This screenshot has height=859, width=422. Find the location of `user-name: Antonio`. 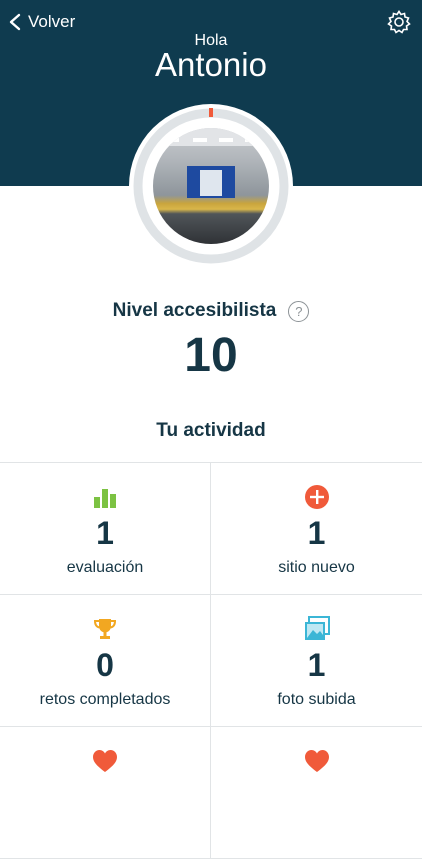

user-name: Antonio is located at coordinates (211, 64).